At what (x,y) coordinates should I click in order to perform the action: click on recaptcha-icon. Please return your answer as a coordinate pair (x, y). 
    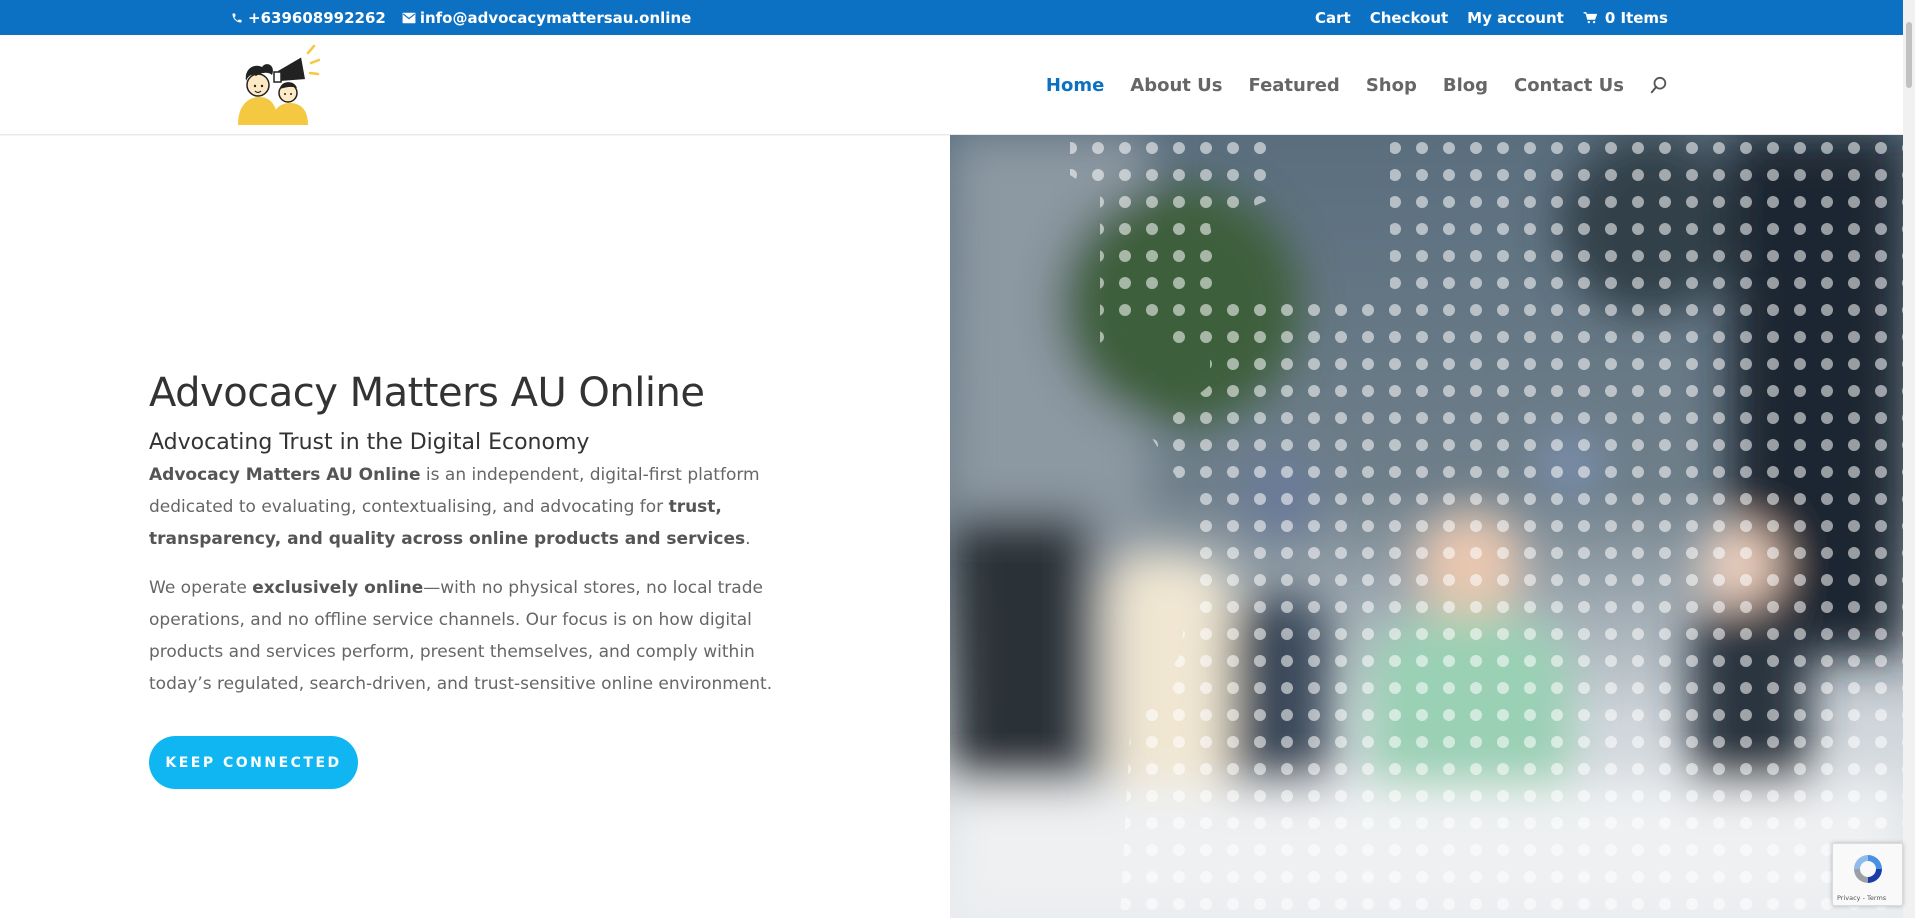
    Looking at the image, I should click on (1868, 871).